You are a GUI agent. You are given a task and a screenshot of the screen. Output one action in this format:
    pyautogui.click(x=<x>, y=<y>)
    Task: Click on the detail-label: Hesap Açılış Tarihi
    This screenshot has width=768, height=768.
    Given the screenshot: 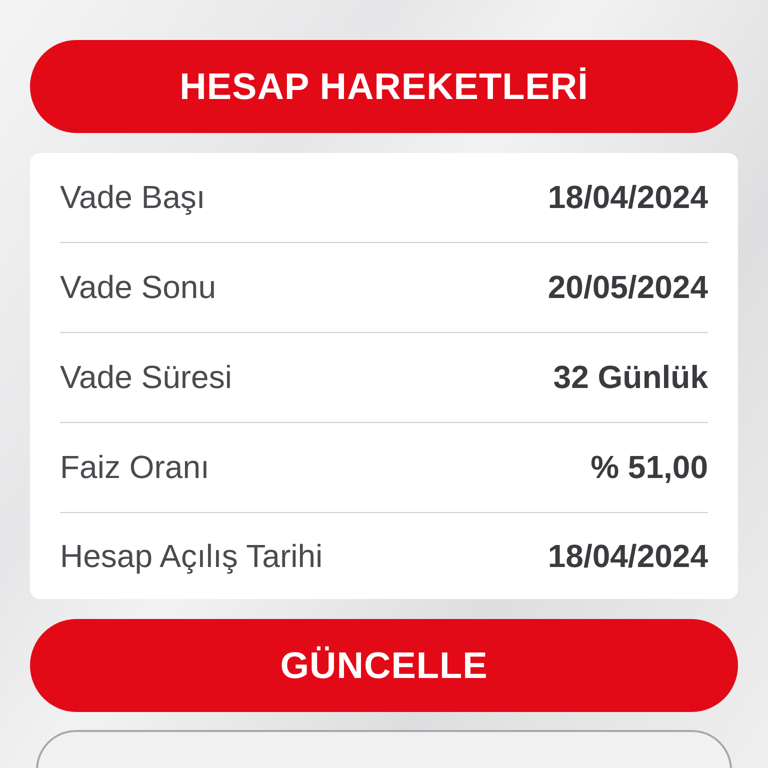 What is the action you would take?
    pyautogui.click(x=191, y=556)
    